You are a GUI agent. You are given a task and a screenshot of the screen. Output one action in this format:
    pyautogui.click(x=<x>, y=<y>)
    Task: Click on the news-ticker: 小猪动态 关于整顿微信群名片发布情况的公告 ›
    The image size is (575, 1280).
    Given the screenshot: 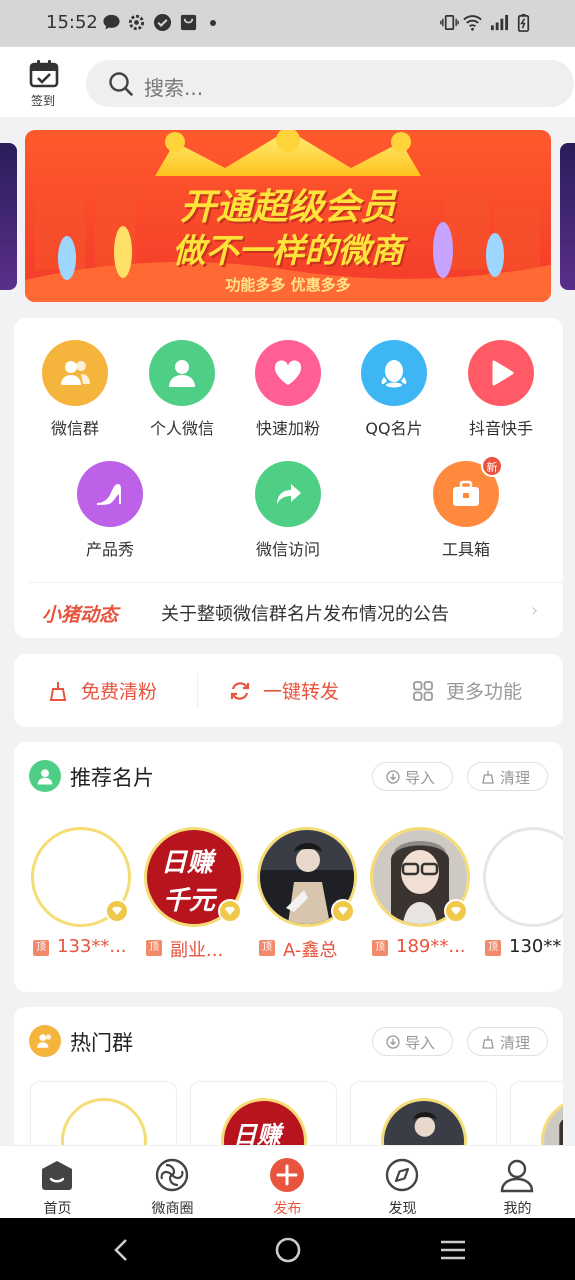 What is the action you would take?
    pyautogui.click(x=288, y=610)
    